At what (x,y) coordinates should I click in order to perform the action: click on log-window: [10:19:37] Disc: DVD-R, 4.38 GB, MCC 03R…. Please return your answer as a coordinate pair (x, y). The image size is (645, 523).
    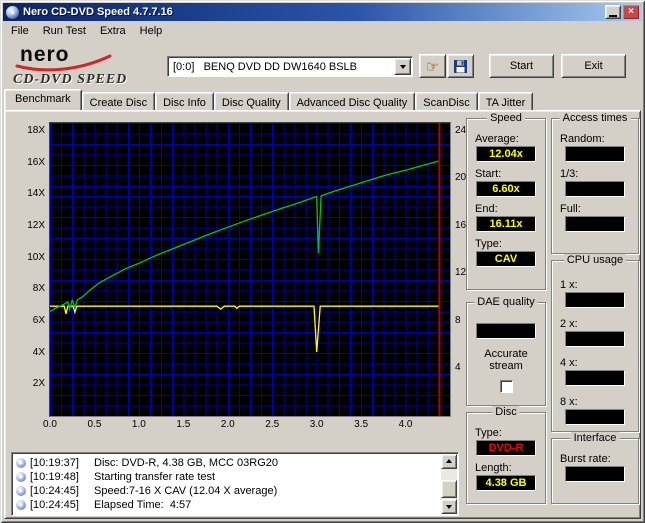
    Looking at the image, I should click on (235, 484).